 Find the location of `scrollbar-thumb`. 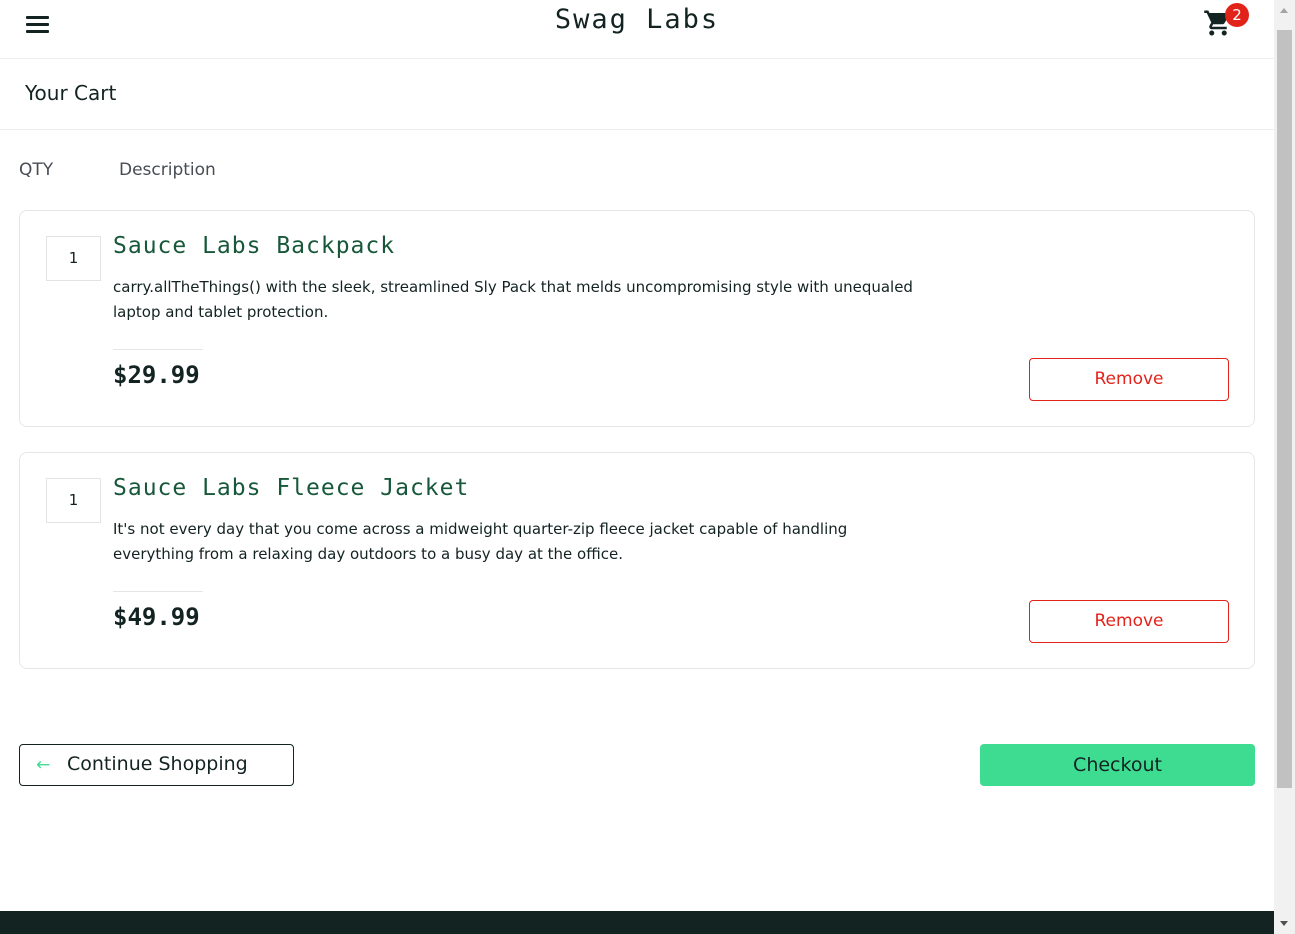

scrollbar-thumb is located at coordinates (1284, 409).